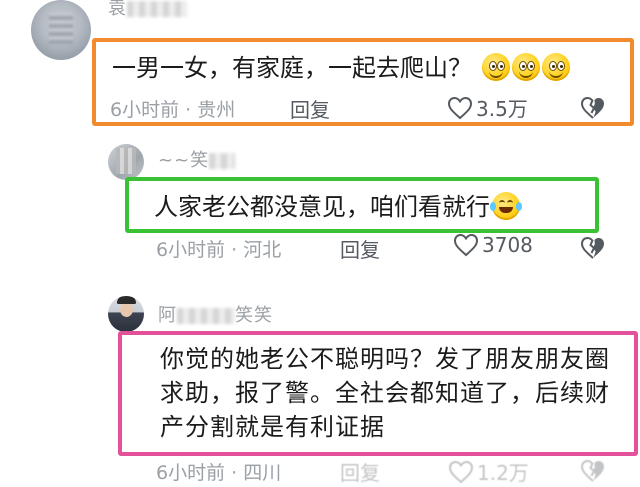 The width and height of the screenshot is (640, 487). I want to click on comment-meta: 6小时前 · 贵州, so click(172, 108).